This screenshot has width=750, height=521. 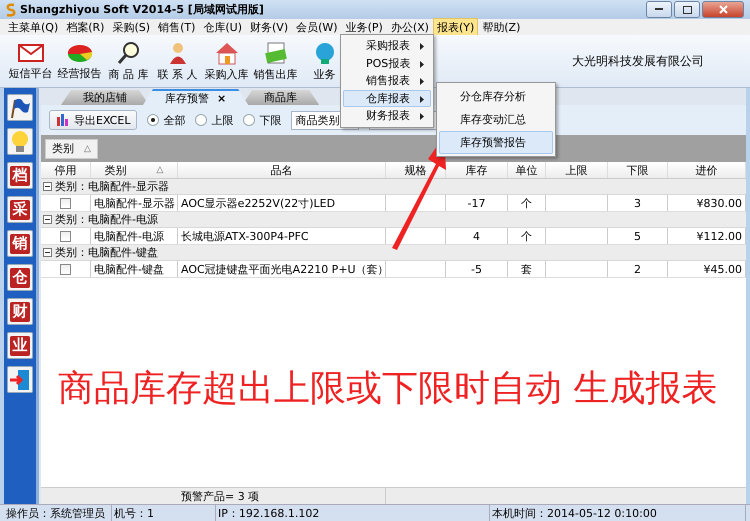 I want to click on column-header: 品名, so click(x=282, y=170).